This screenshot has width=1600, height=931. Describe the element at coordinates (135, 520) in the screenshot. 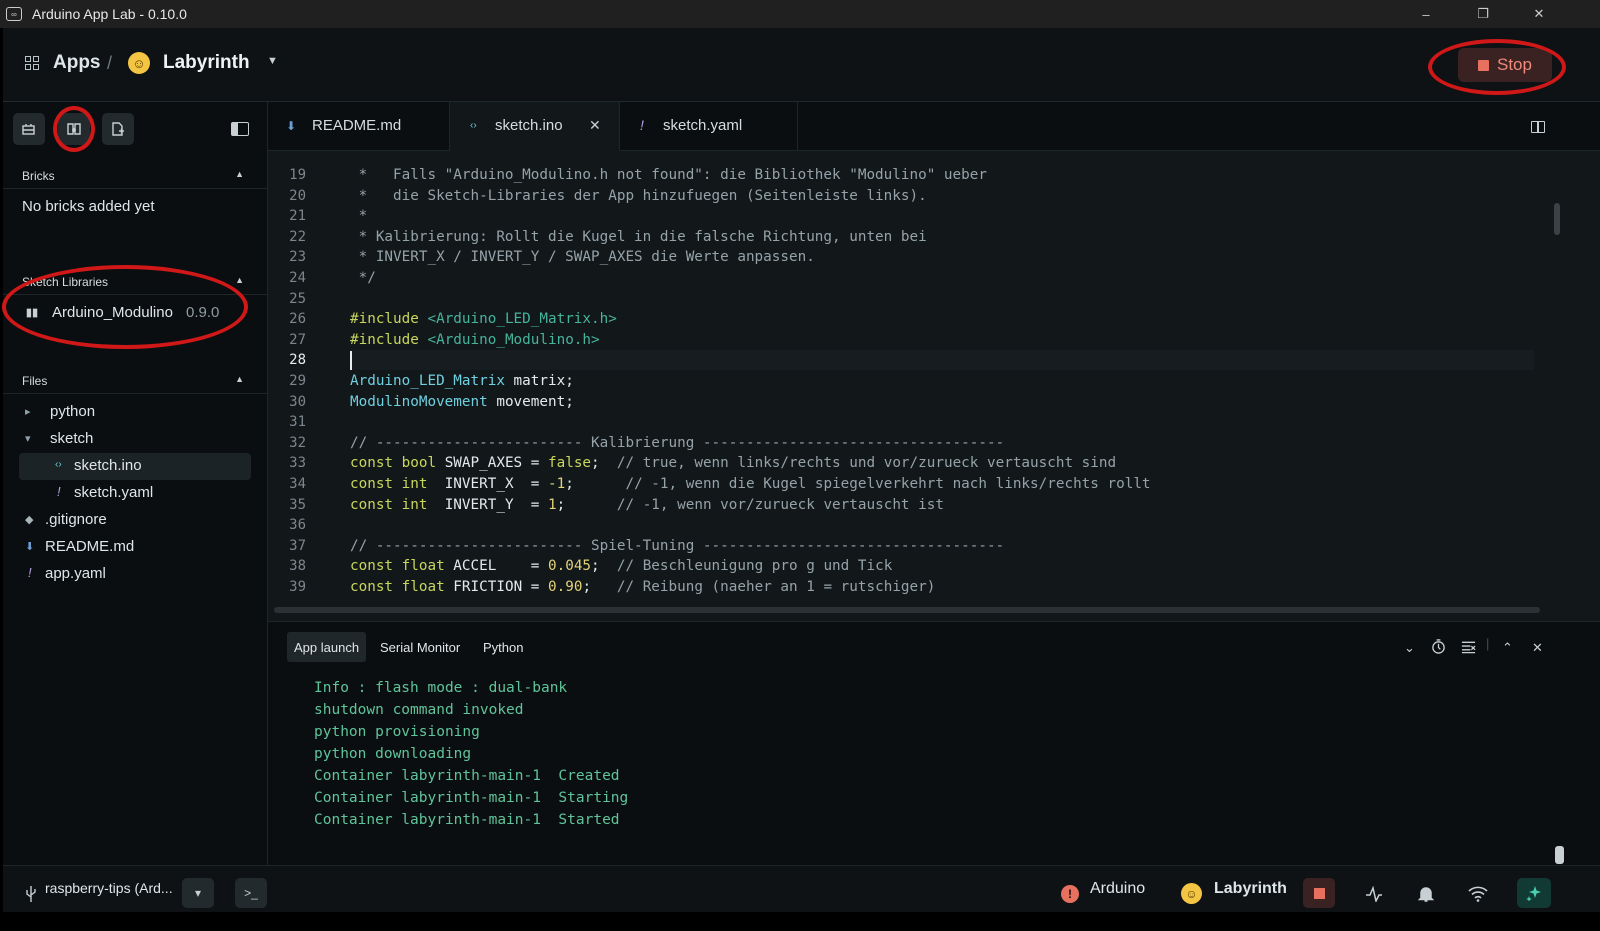

I see `file-tree-item-gitignore: ◆ .gitignore` at that location.